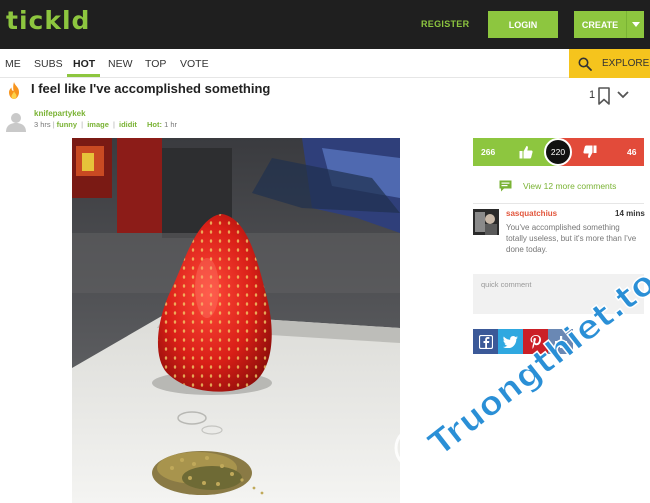 The width and height of the screenshot is (650, 503). I want to click on divider, so click(558, 203).